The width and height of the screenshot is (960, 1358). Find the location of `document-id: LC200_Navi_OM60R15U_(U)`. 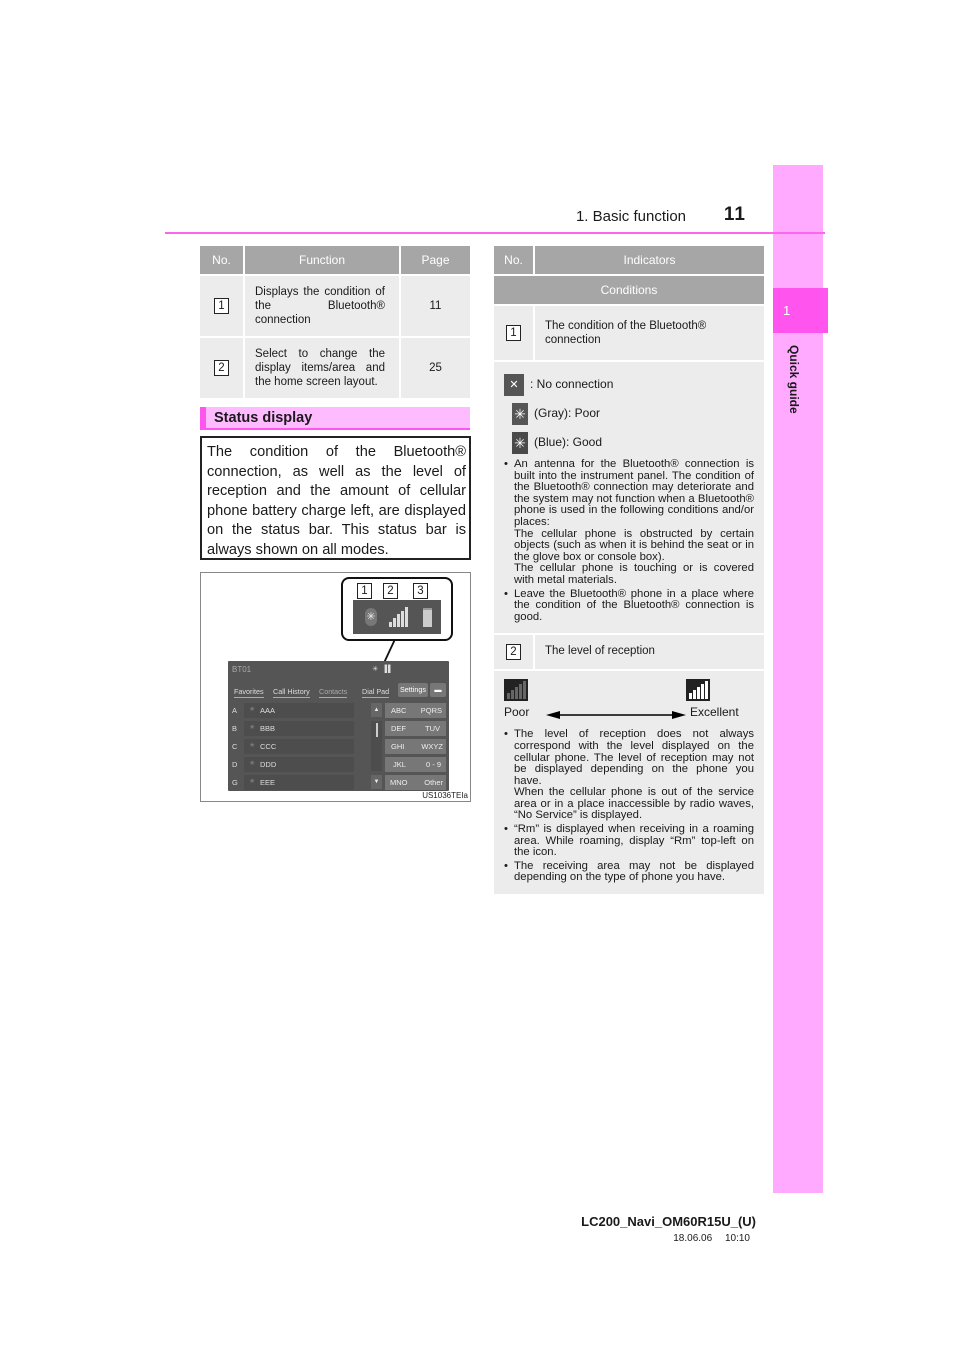

document-id: LC200_Navi_OM60R15U_(U) is located at coordinates (668, 1221).